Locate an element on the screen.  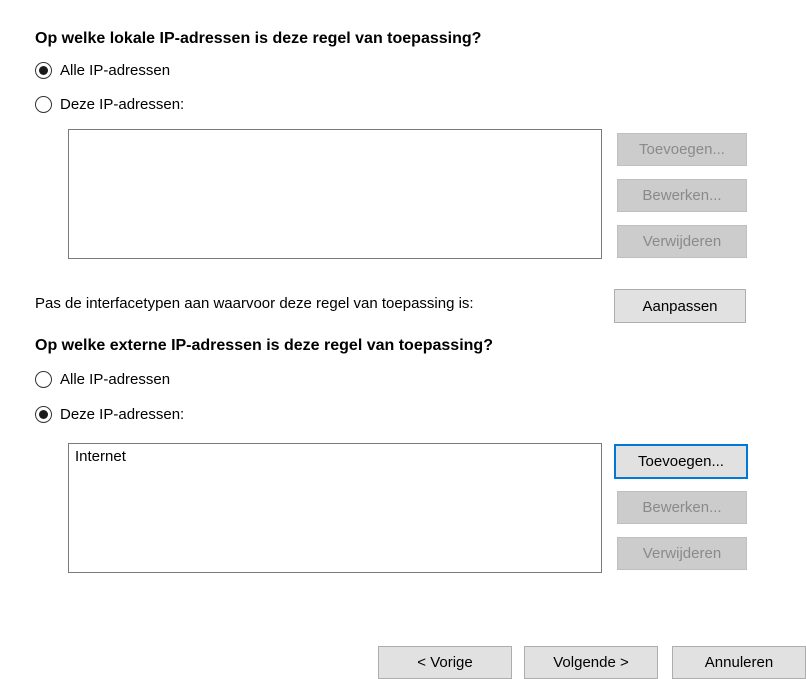
local-these-ip-radio: Deze IP-adressen: is located at coordinates (109, 104).